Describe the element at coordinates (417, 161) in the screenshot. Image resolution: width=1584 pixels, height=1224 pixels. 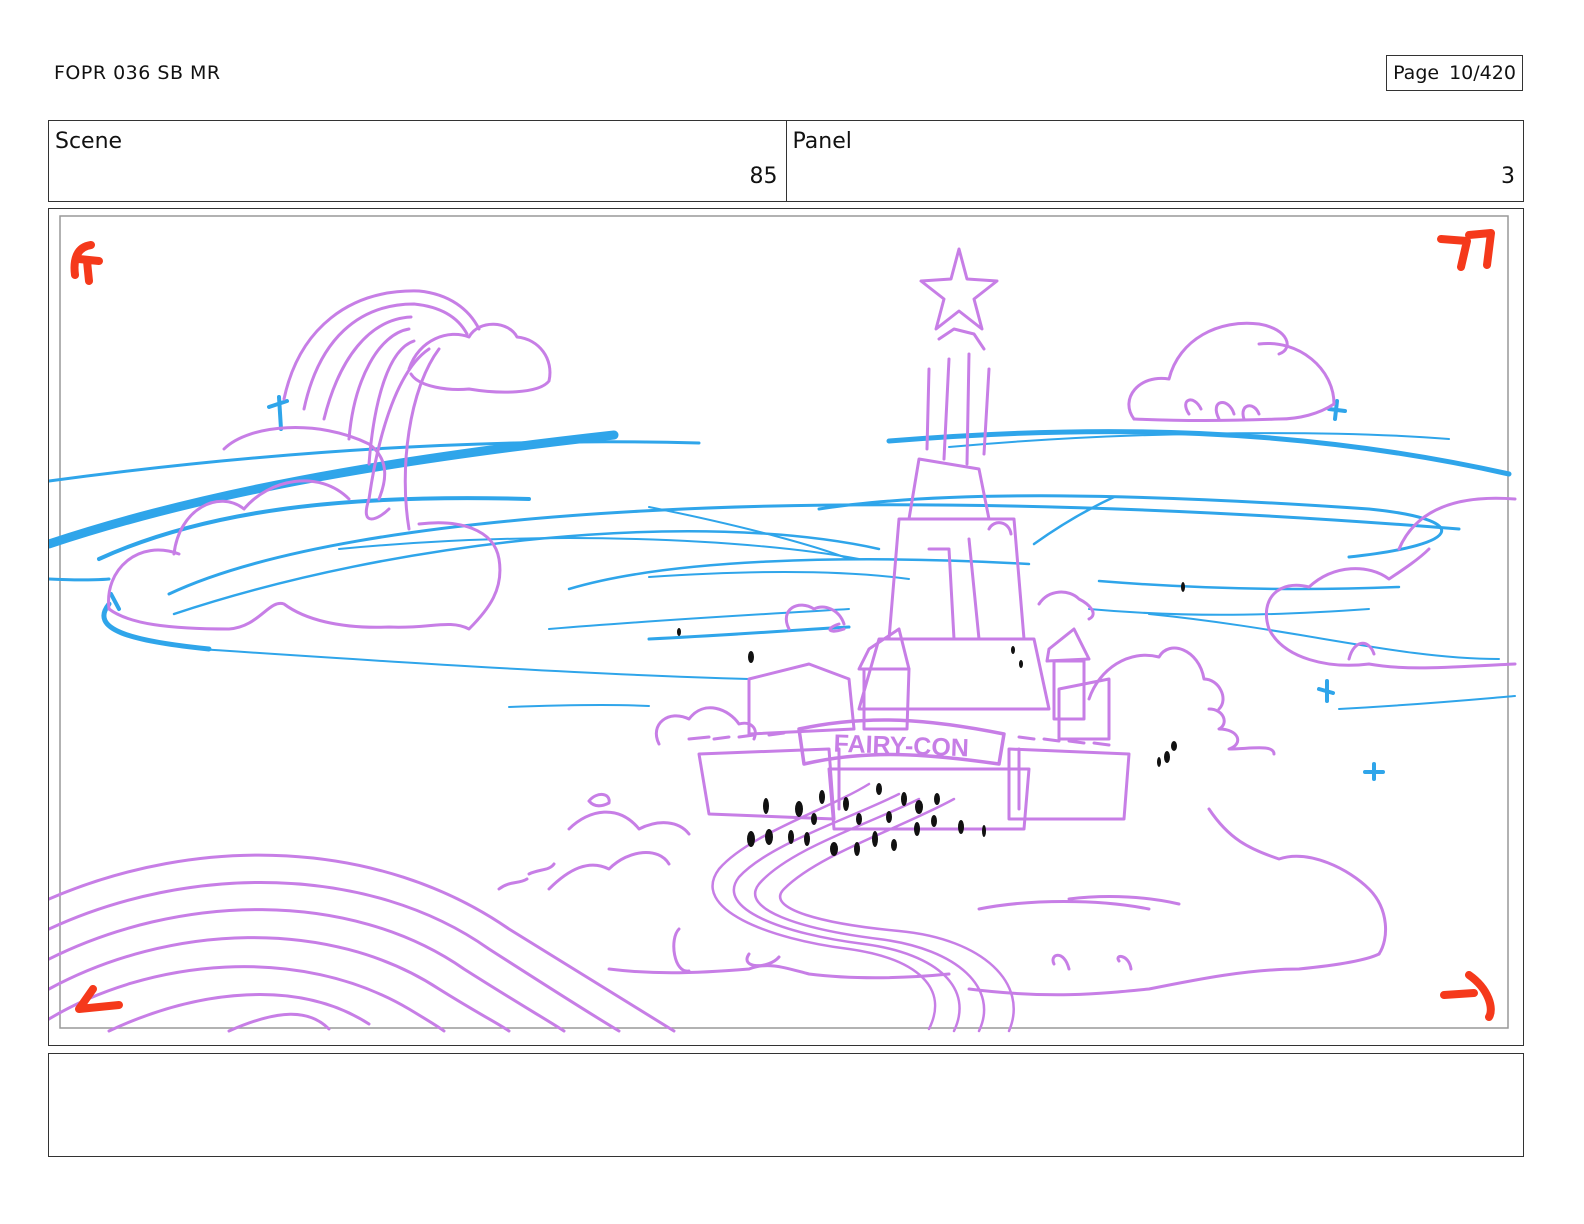
I see `scene-cell: Scene 85` at that location.